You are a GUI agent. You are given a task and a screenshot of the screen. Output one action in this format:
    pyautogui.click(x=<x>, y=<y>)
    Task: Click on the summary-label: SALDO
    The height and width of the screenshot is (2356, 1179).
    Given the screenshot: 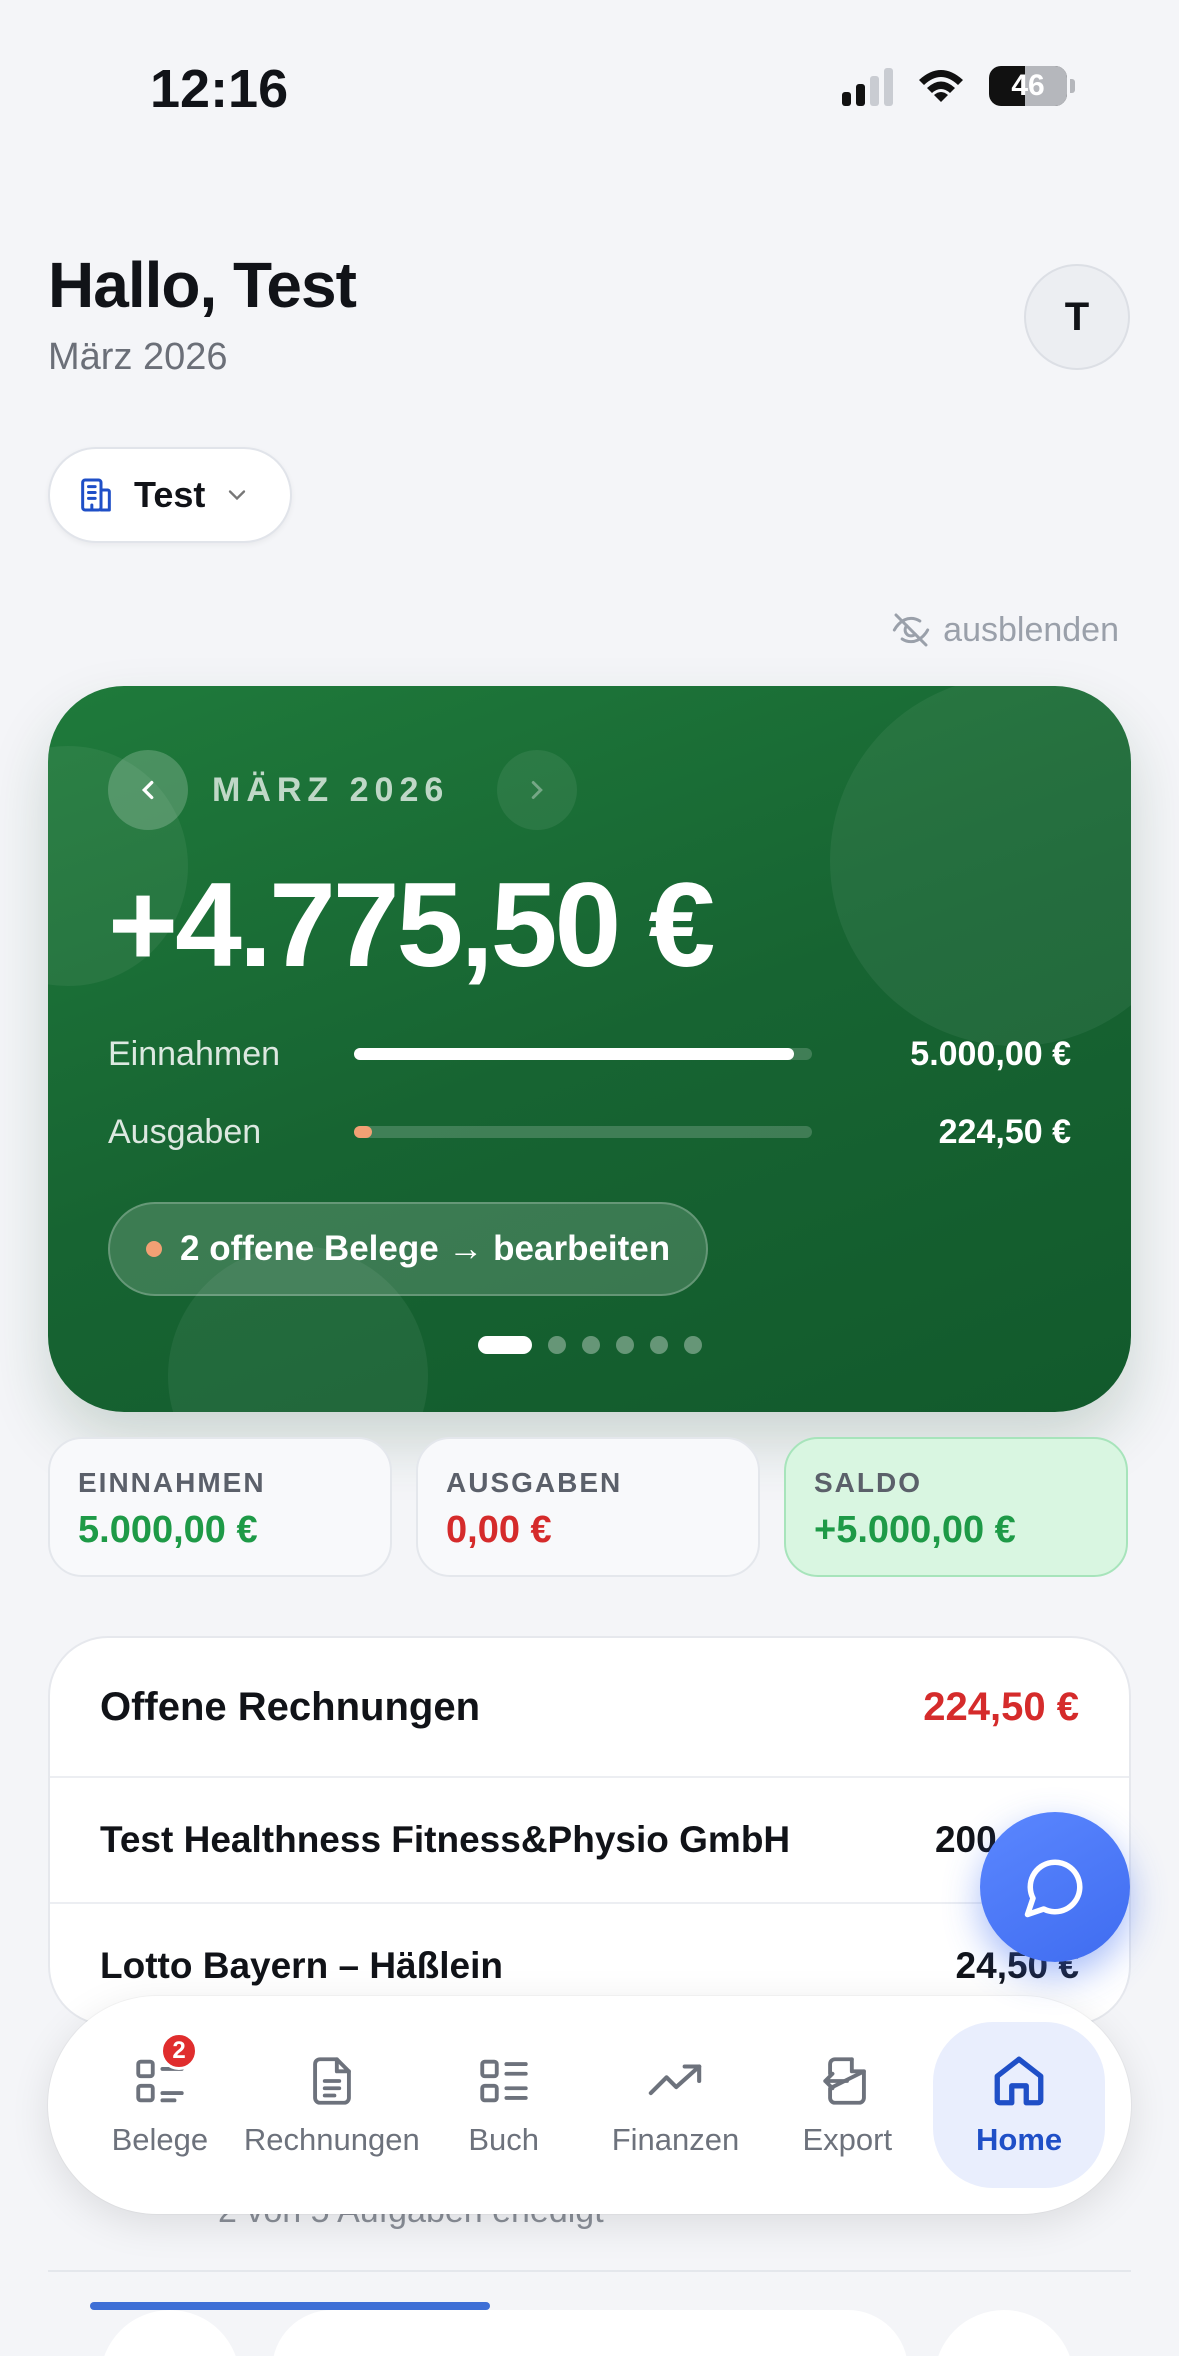 What is the action you would take?
    pyautogui.click(x=868, y=1482)
    